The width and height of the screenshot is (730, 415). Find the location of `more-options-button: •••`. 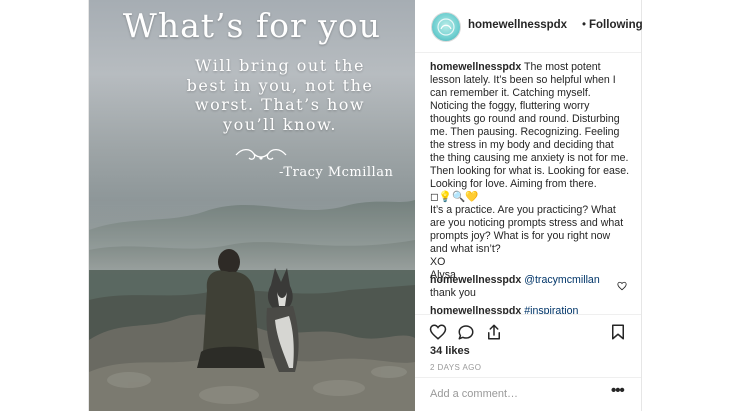

more-options-button: ••• is located at coordinates (618, 390).